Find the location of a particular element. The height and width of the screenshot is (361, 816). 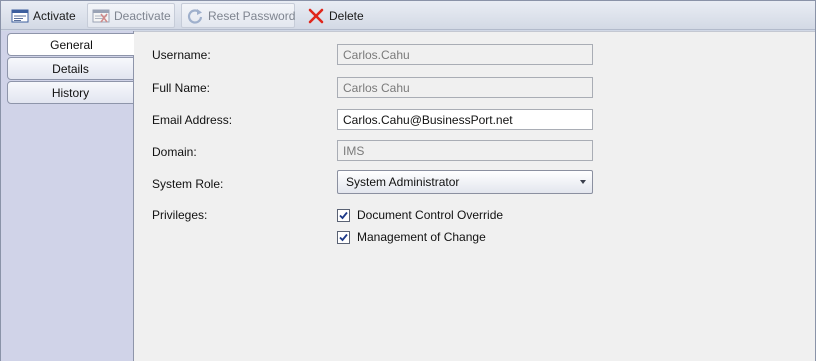

privilege-document-control-override: Document Control Override is located at coordinates (420, 215).